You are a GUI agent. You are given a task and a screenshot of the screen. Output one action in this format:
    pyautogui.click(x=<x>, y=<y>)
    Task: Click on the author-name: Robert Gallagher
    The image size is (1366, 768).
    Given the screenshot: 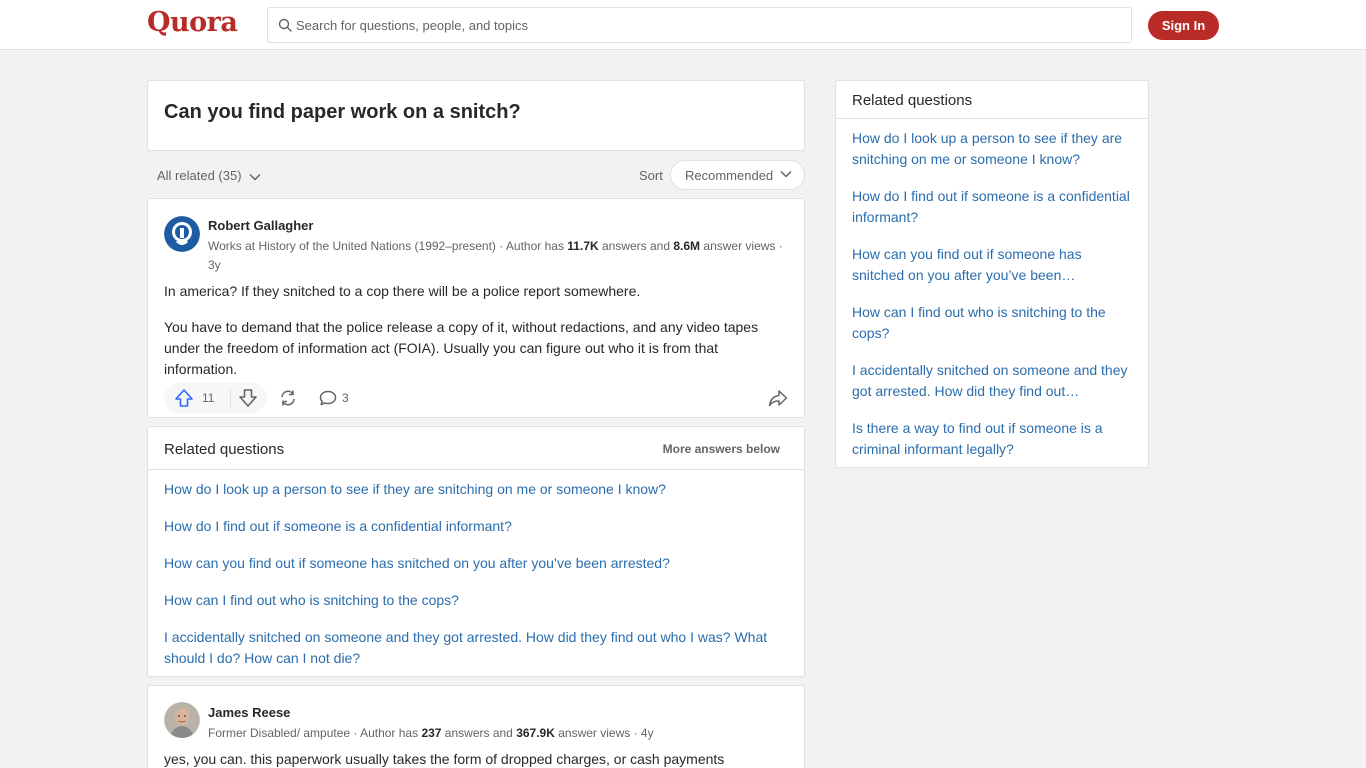 What is the action you would take?
    pyautogui.click(x=260, y=225)
    